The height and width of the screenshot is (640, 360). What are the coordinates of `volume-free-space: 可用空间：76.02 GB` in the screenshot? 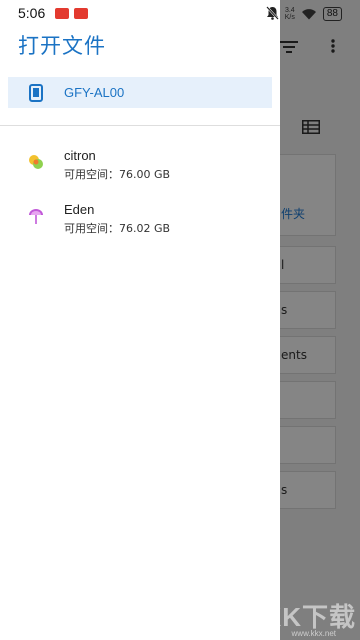 It's located at (117, 228).